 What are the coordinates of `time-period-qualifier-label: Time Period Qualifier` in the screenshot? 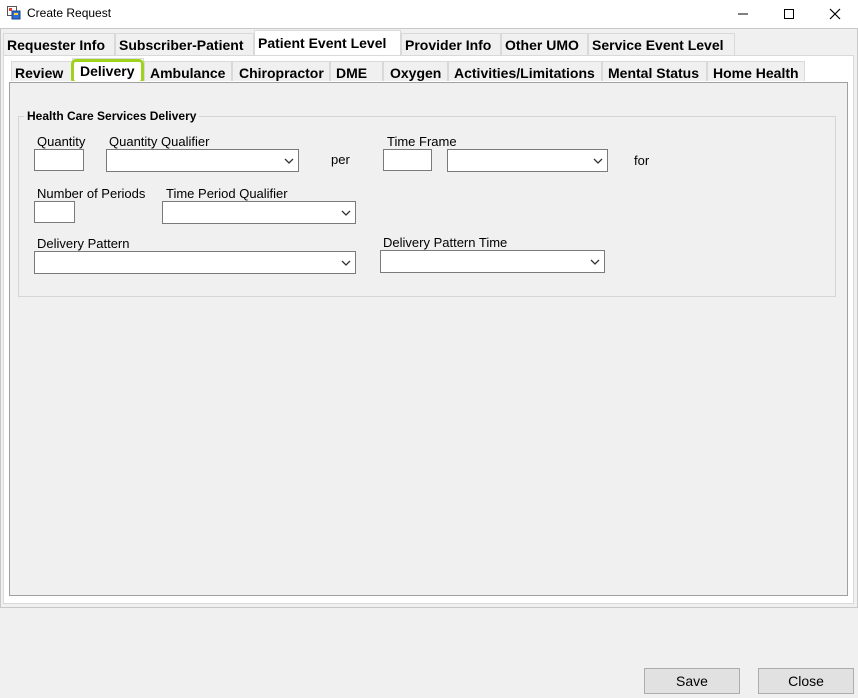 It's located at (227, 193).